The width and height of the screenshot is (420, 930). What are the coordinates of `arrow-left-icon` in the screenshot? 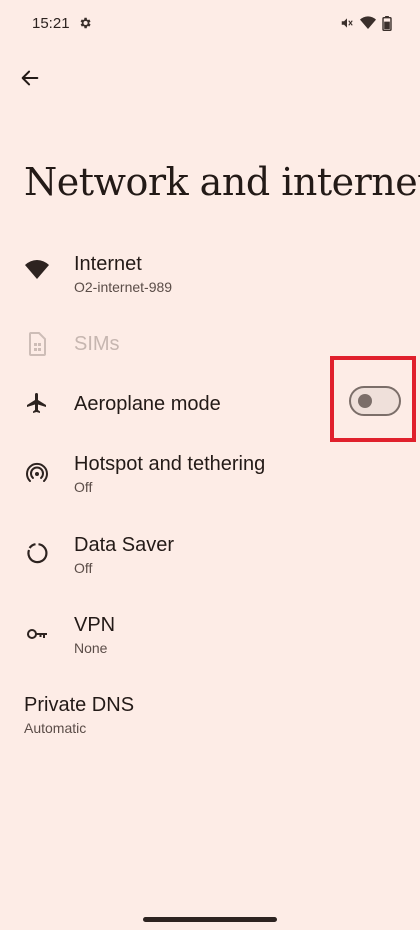 It's located at (30, 78).